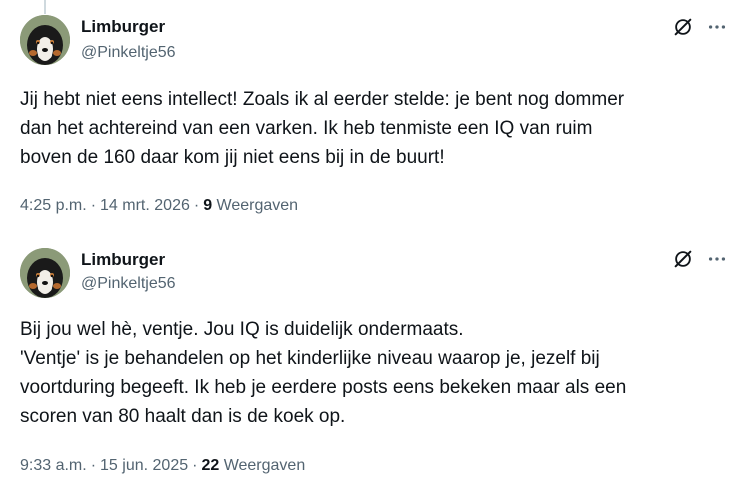 The width and height of the screenshot is (748, 498). What do you see at coordinates (208, 205) in the screenshot?
I see `views-count: 9` at bounding box center [208, 205].